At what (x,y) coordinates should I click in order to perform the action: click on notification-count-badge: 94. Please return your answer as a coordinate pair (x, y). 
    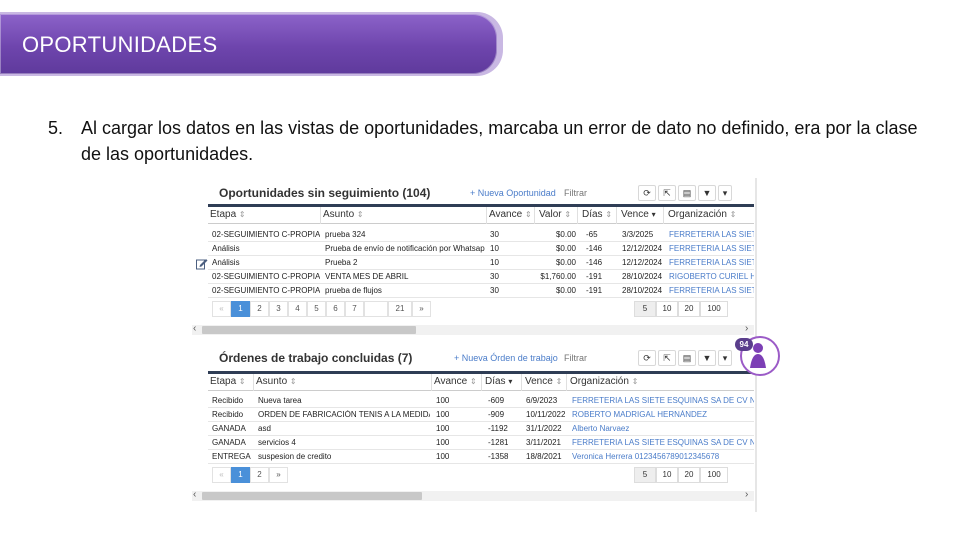
    Looking at the image, I should click on (744, 344).